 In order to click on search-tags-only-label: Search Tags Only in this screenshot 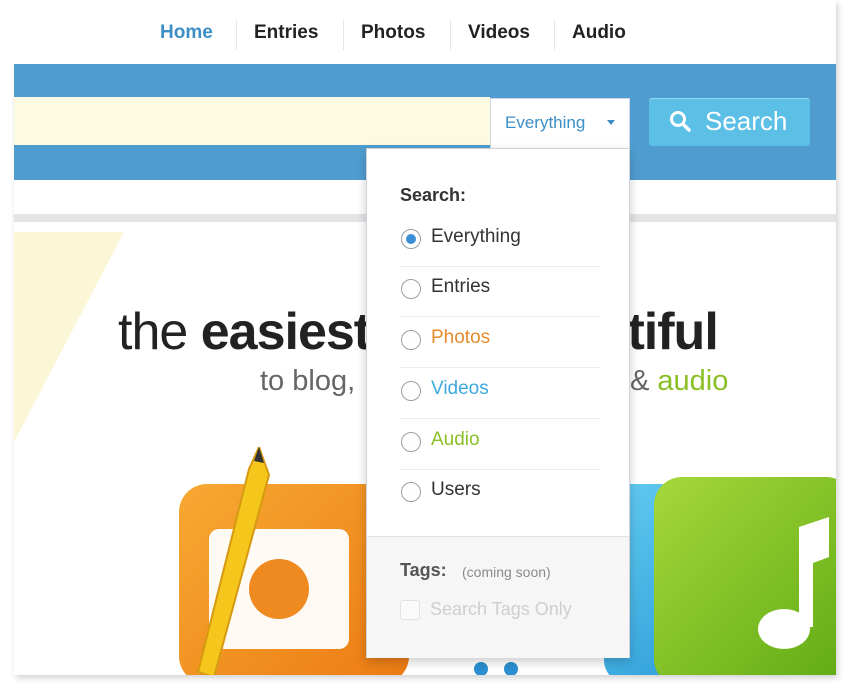, I will do `click(501, 609)`.